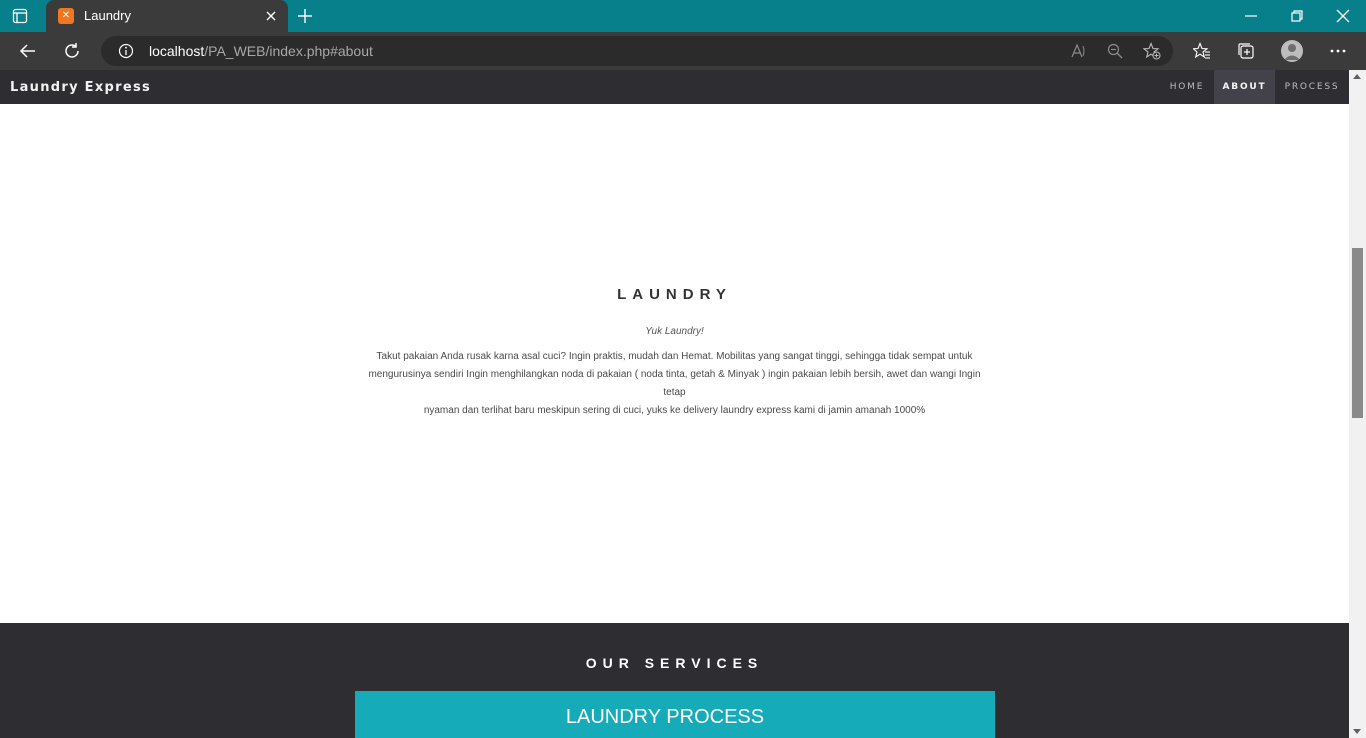 The image size is (1366, 738). What do you see at coordinates (1079, 51) in the screenshot?
I see `read-aloud-icon` at bounding box center [1079, 51].